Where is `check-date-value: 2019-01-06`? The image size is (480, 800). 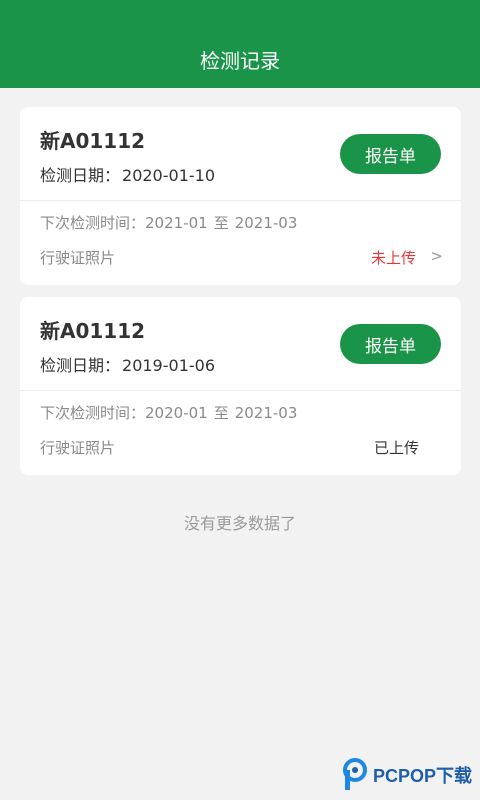
check-date-value: 2019-01-06 is located at coordinates (168, 365).